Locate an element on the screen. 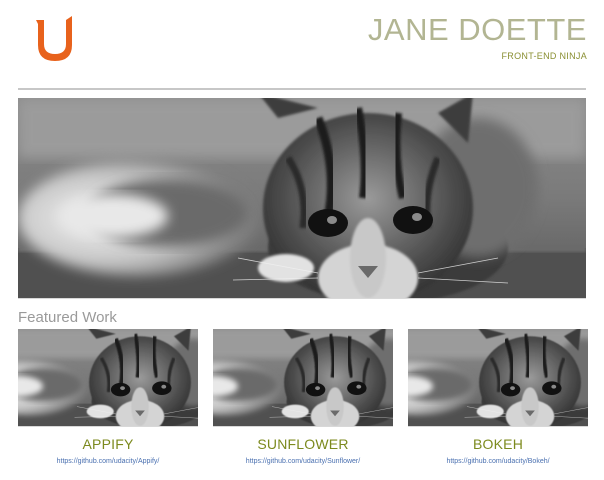 This screenshot has height=480, width=604. work-title: APPIFY is located at coordinates (108, 444).